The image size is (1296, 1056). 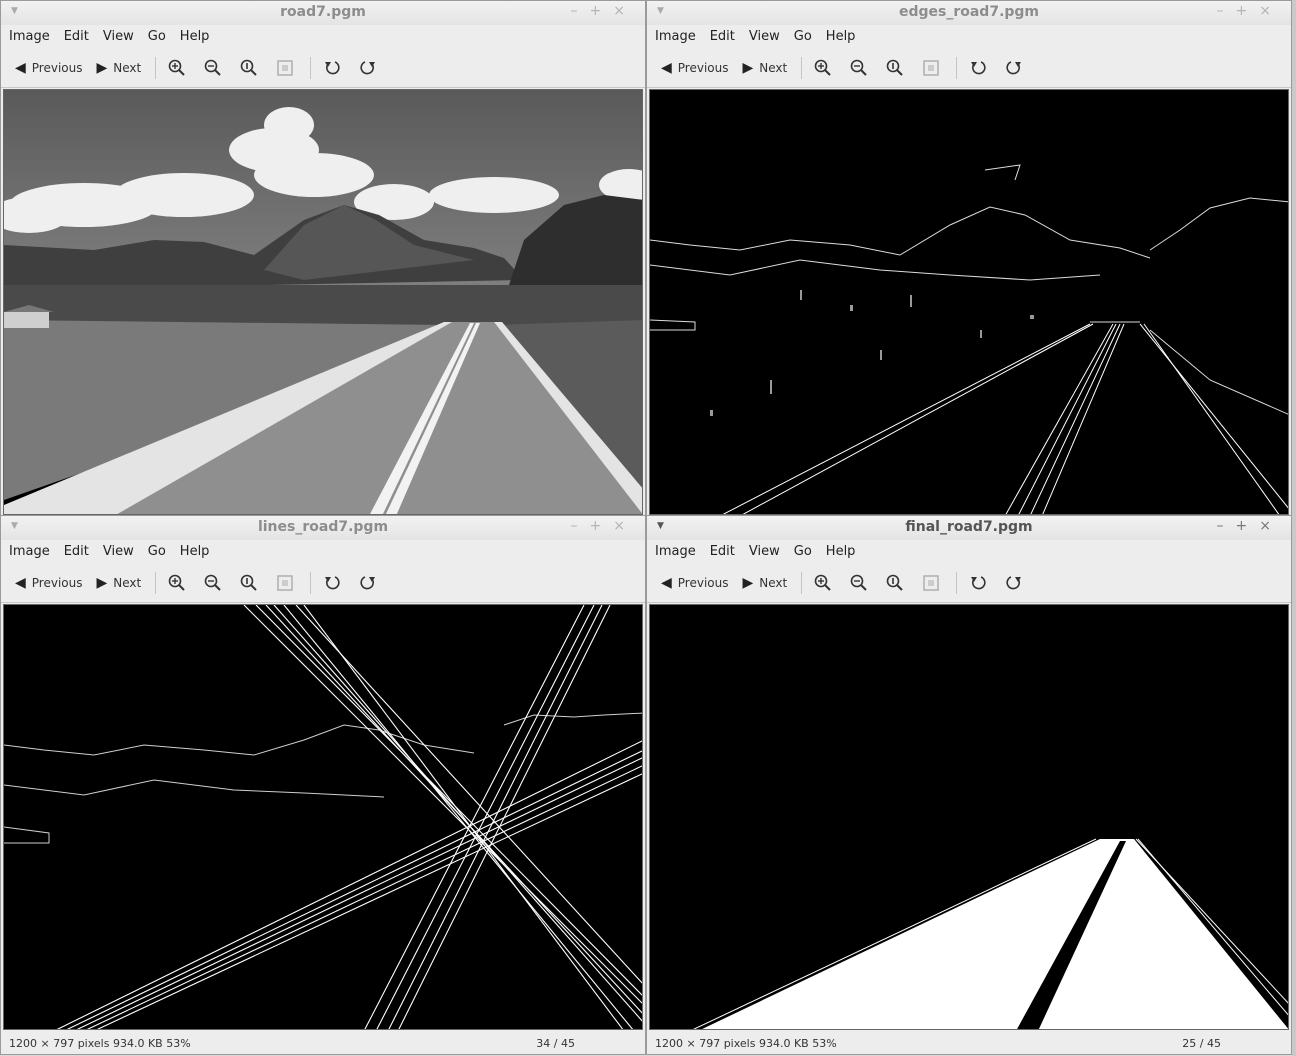 I want to click on titlebar: ▼ lines_road7.pgm –+×, so click(x=323, y=528).